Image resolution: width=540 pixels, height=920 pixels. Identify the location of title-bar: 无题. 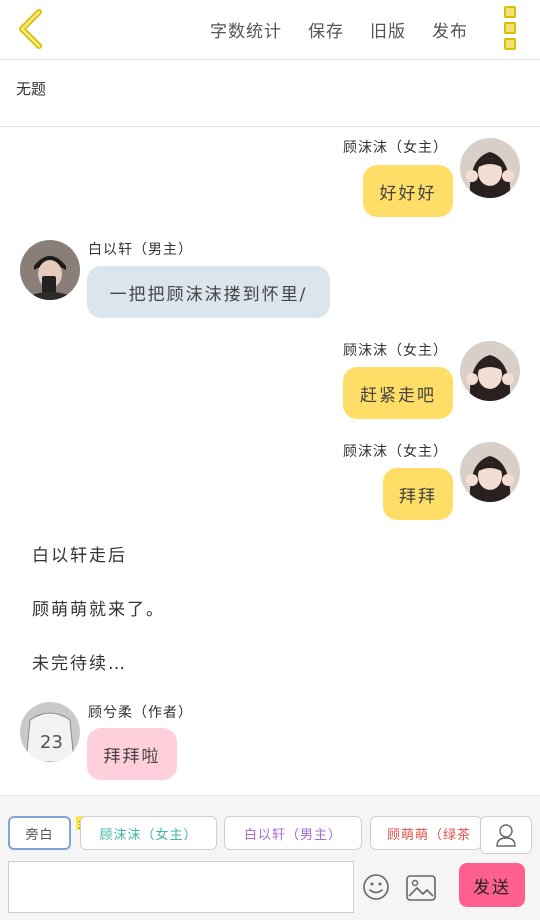
(270, 93).